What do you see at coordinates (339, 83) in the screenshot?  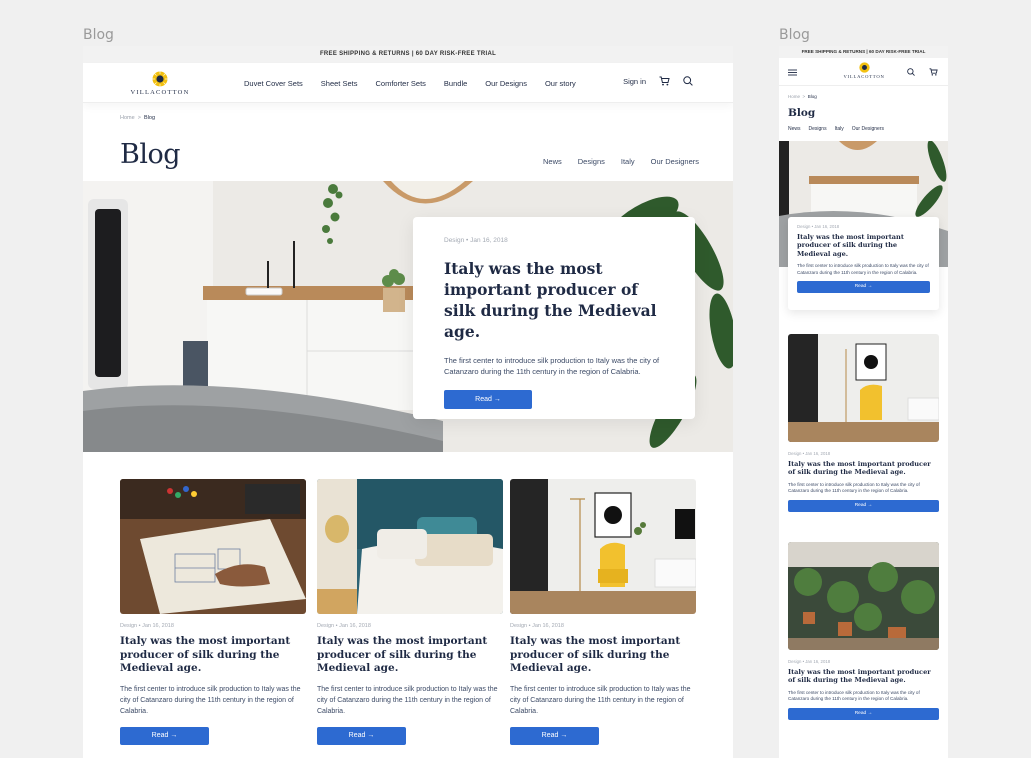 I see `menu-item-sheet-sets: Sheet Sets` at bounding box center [339, 83].